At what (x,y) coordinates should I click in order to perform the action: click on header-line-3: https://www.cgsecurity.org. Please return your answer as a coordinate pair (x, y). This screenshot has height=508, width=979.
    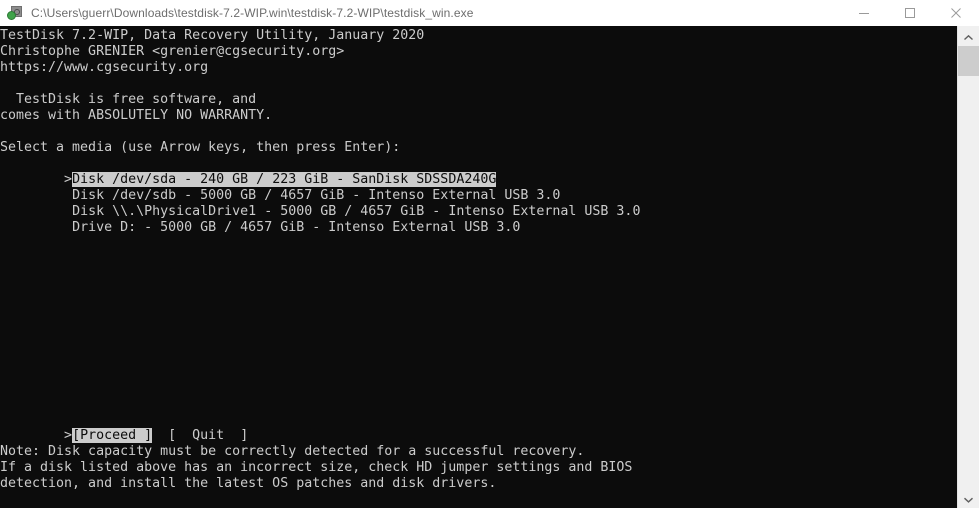
    Looking at the image, I should click on (104, 67).